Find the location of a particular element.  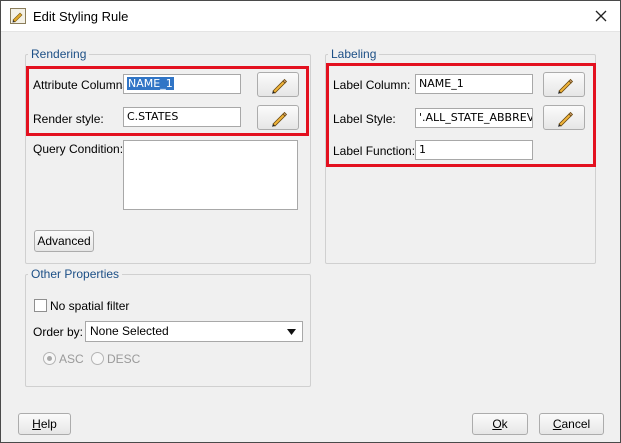

app-icon is located at coordinates (18, 16).